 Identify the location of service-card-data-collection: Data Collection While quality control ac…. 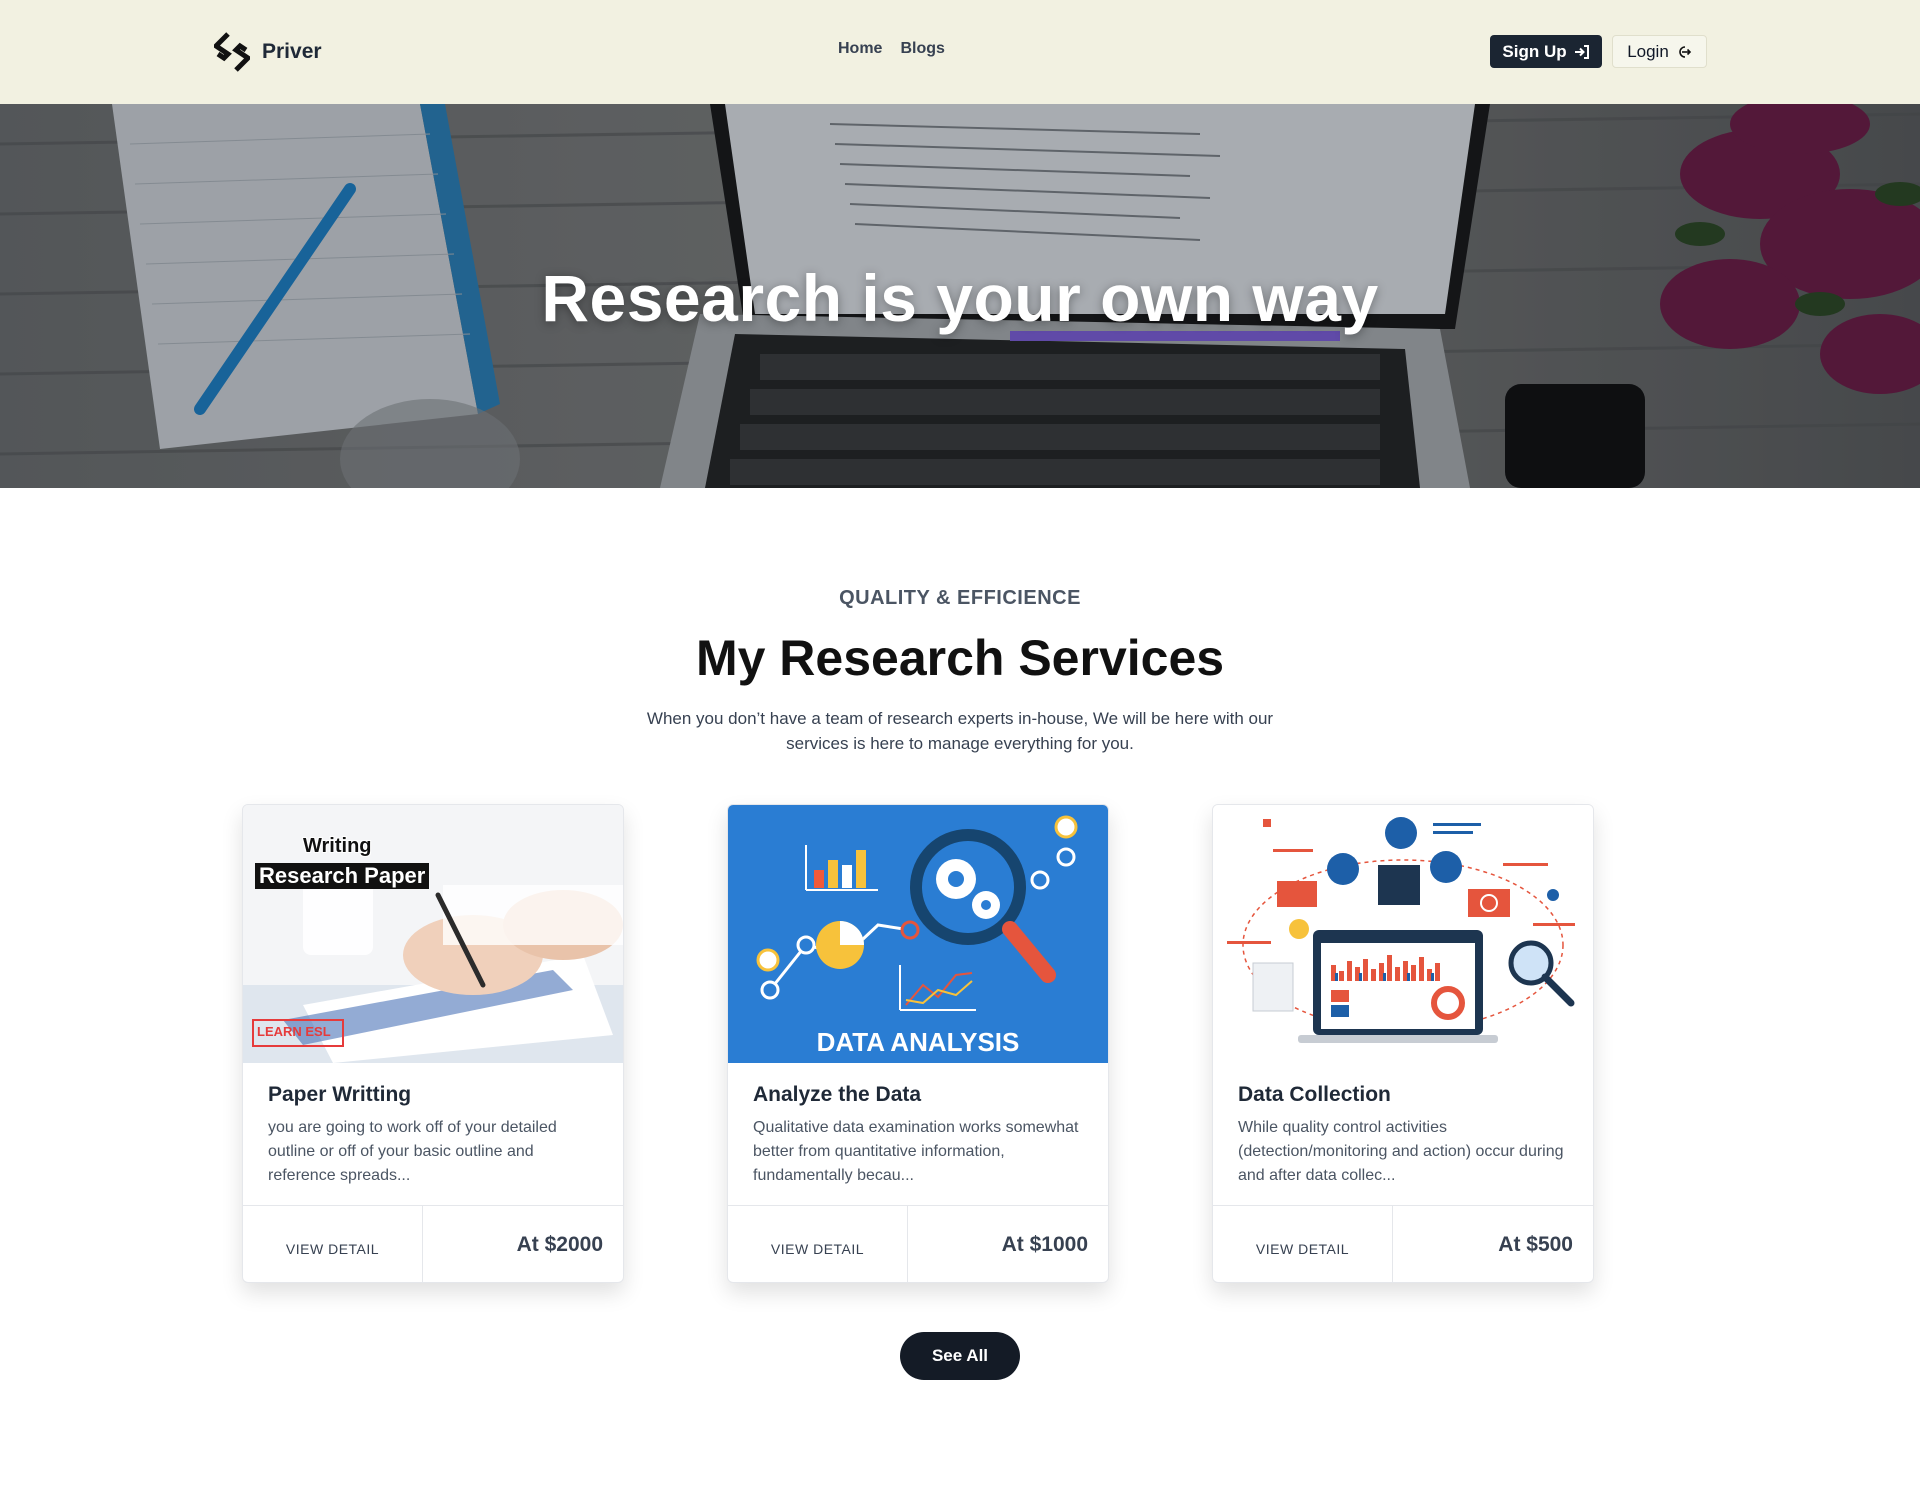
(1403, 1043).